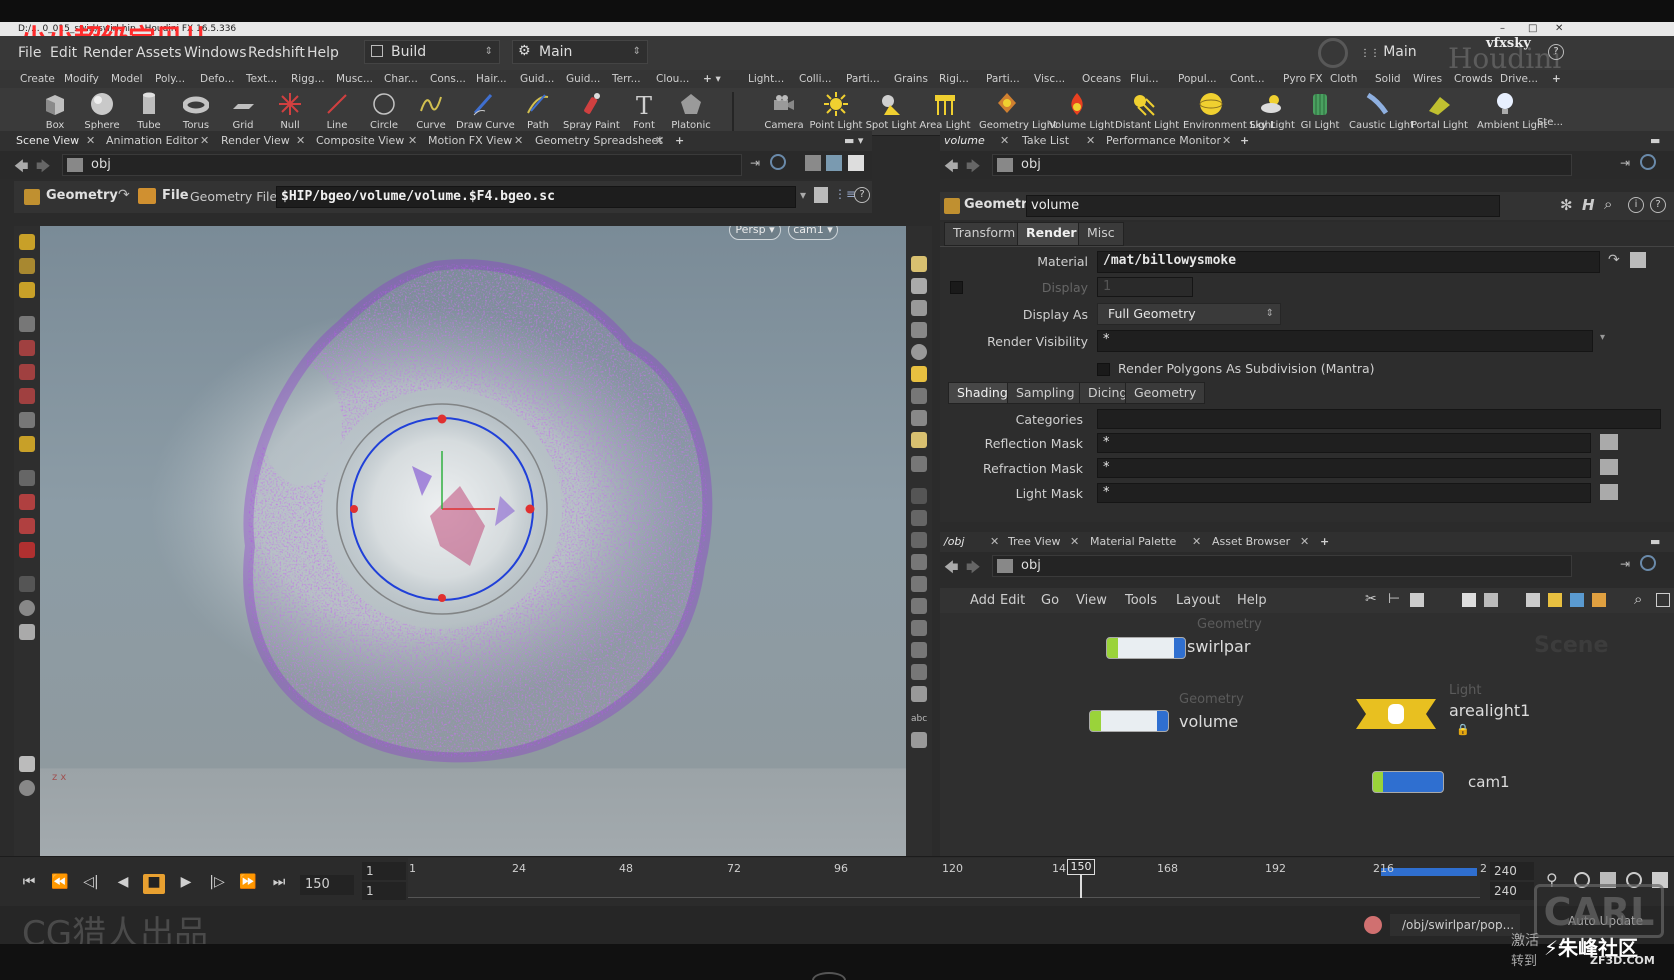 The image size is (1674, 980). I want to click on camera-menu: cam1 ▾, so click(813, 233).